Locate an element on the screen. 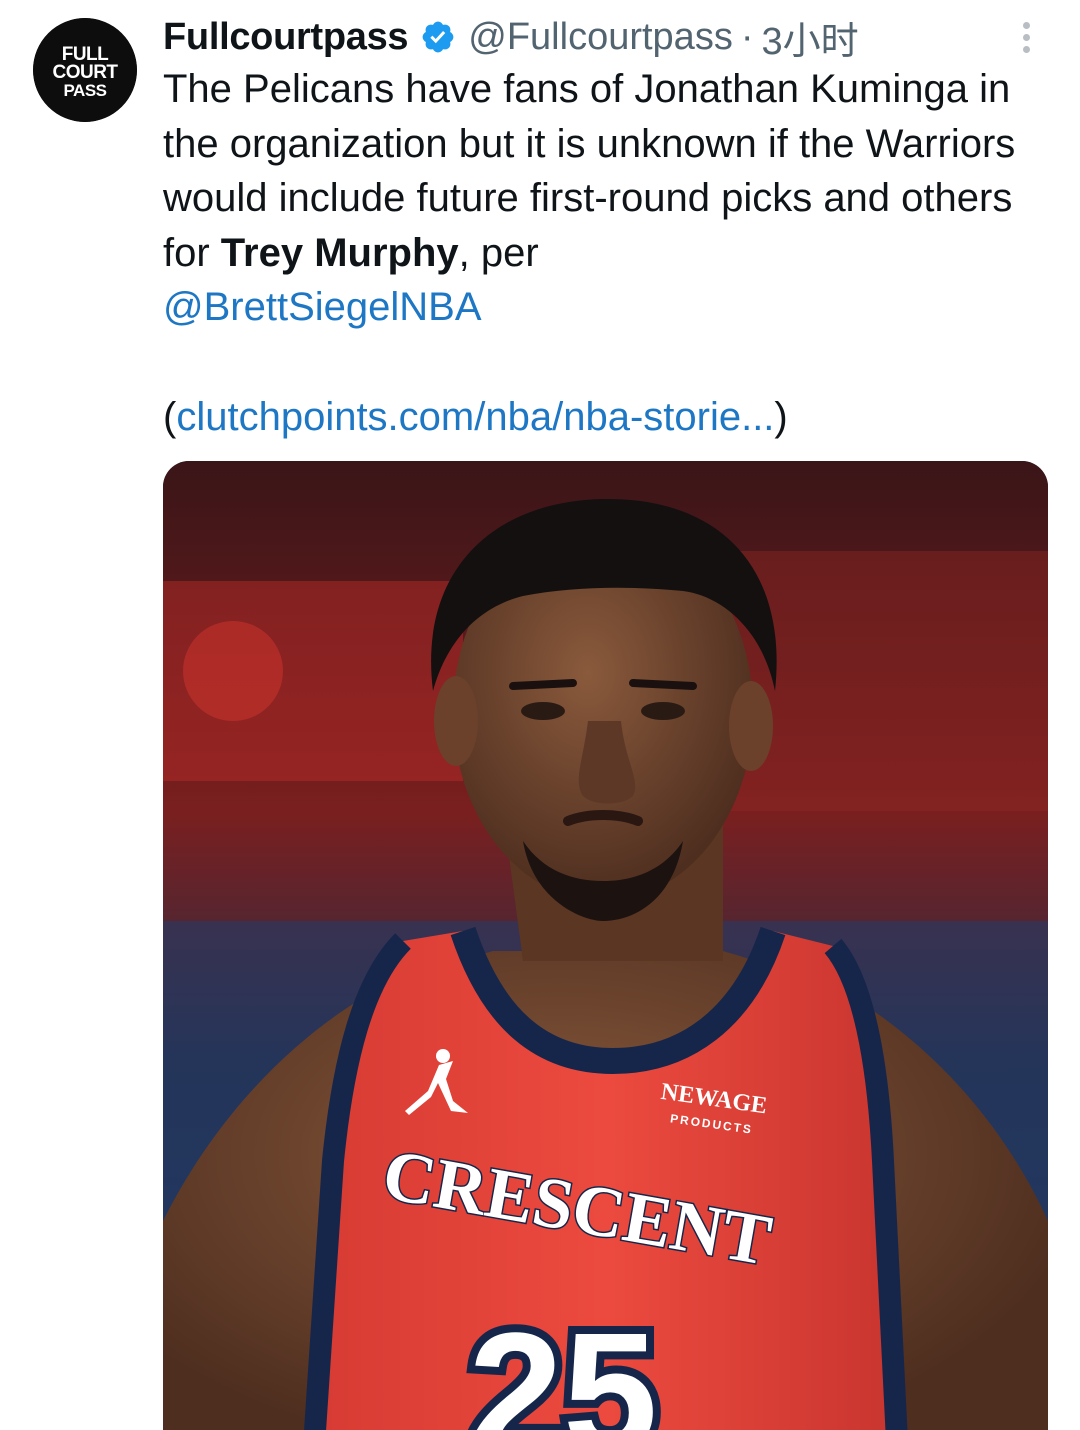  more-options-icon is located at coordinates (1026, 39).